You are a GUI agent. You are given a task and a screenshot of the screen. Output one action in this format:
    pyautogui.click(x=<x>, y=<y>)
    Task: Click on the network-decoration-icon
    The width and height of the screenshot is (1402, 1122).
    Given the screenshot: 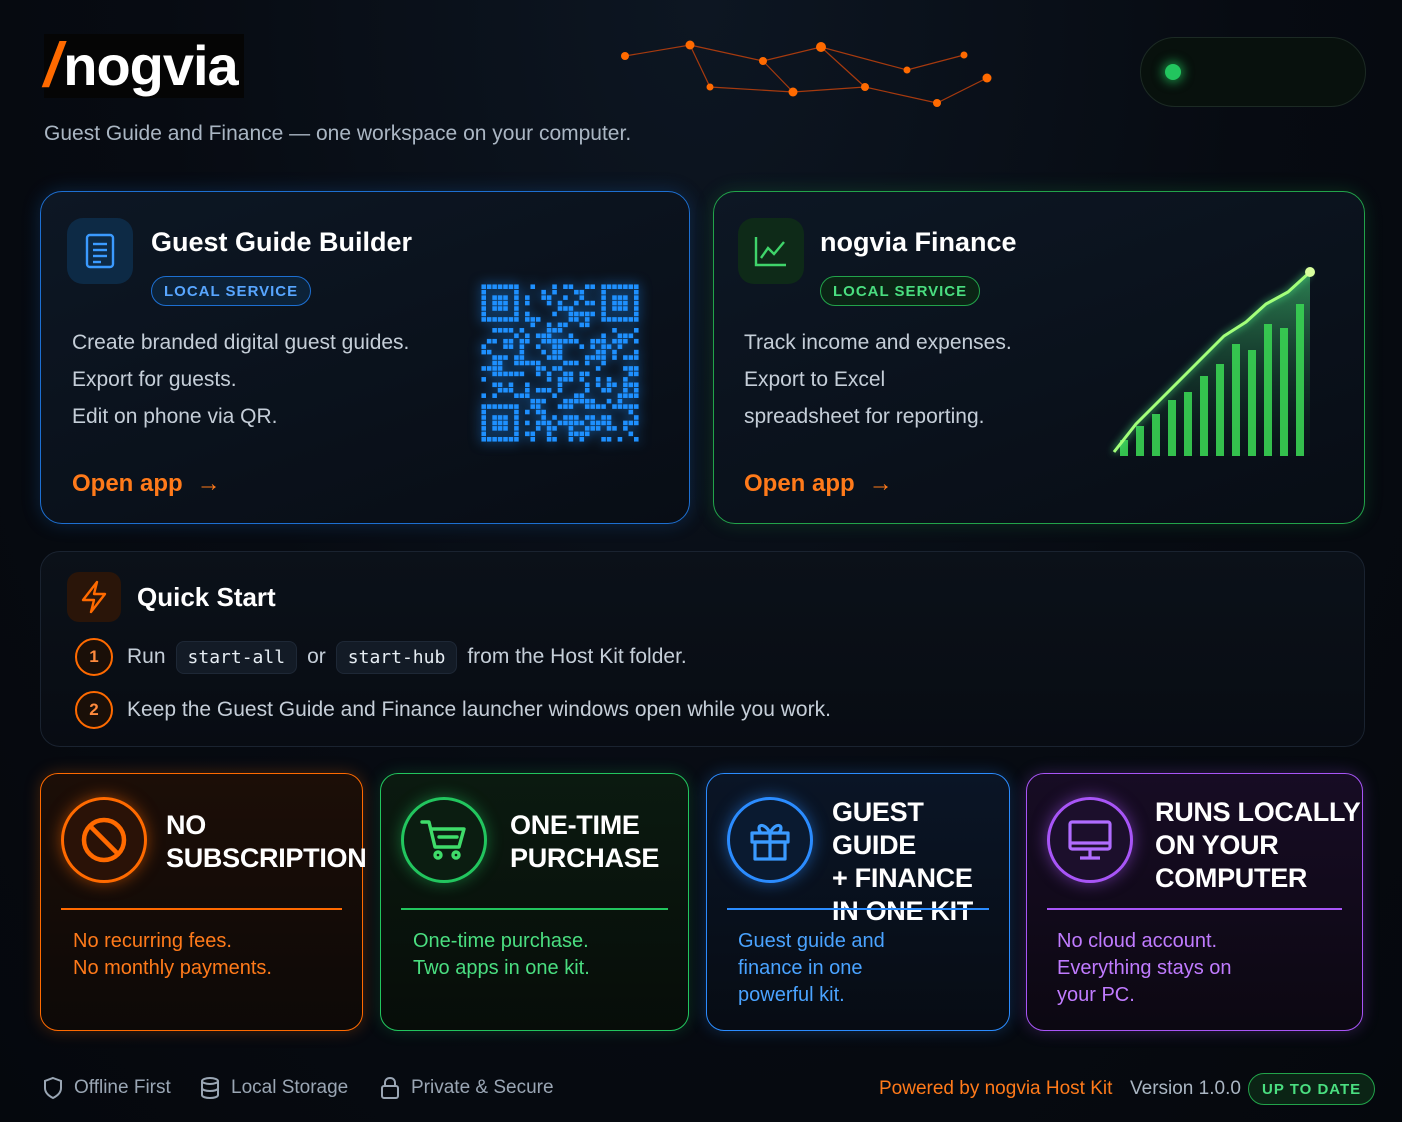 What is the action you would take?
    pyautogui.click(x=806, y=73)
    